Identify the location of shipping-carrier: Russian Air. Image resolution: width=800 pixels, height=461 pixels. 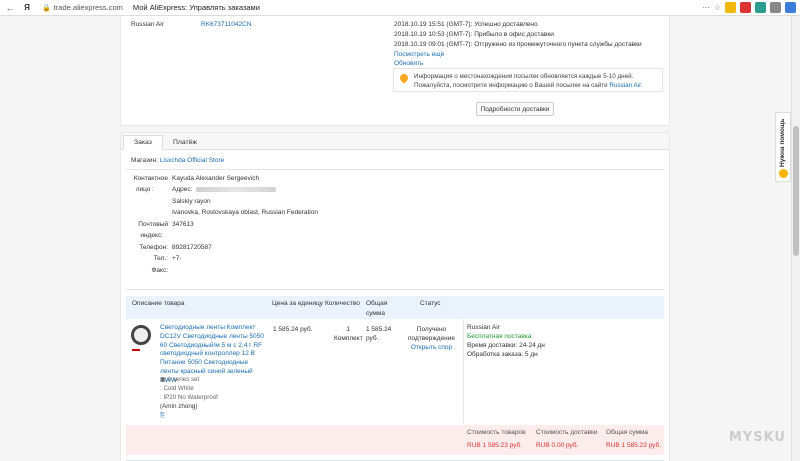
(483, 327).